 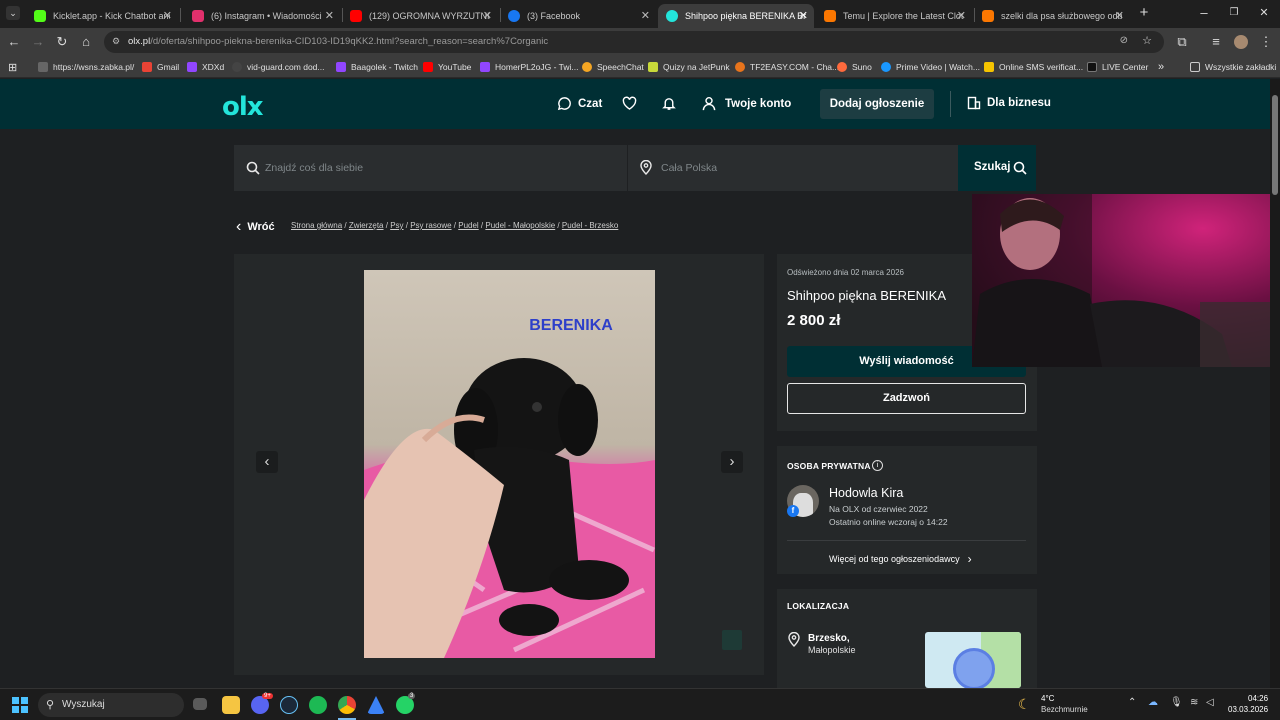 I want to click on call-button: Zadzwoń, so click(x=906, y=398).